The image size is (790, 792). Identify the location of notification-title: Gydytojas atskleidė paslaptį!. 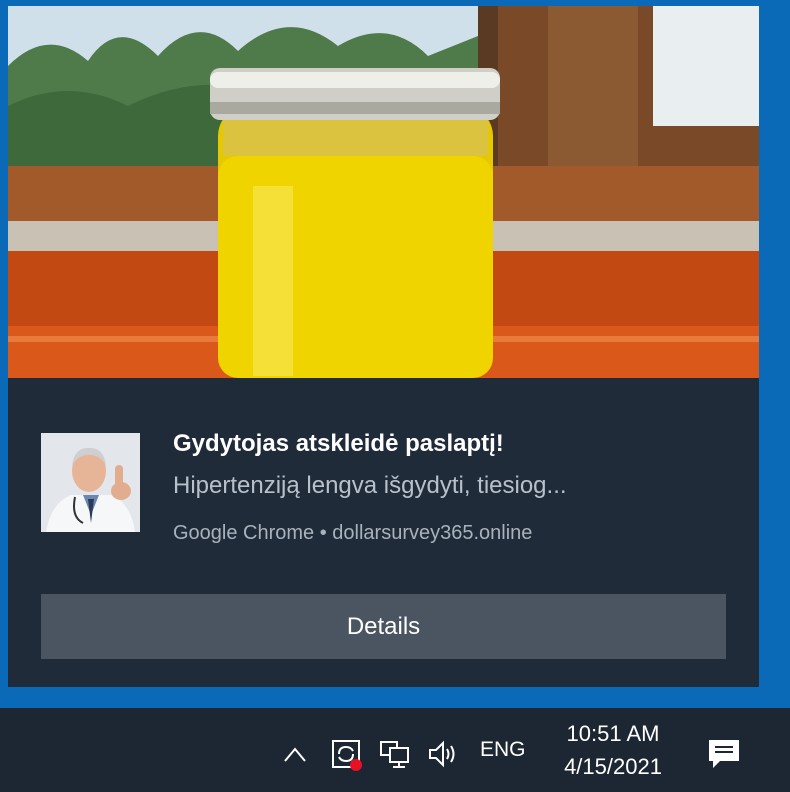
(338, 443).